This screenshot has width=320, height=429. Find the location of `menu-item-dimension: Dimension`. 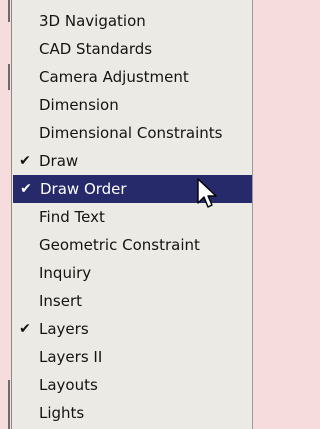

menu-item-dimension: Dimension is located at coordinates (132, 105).